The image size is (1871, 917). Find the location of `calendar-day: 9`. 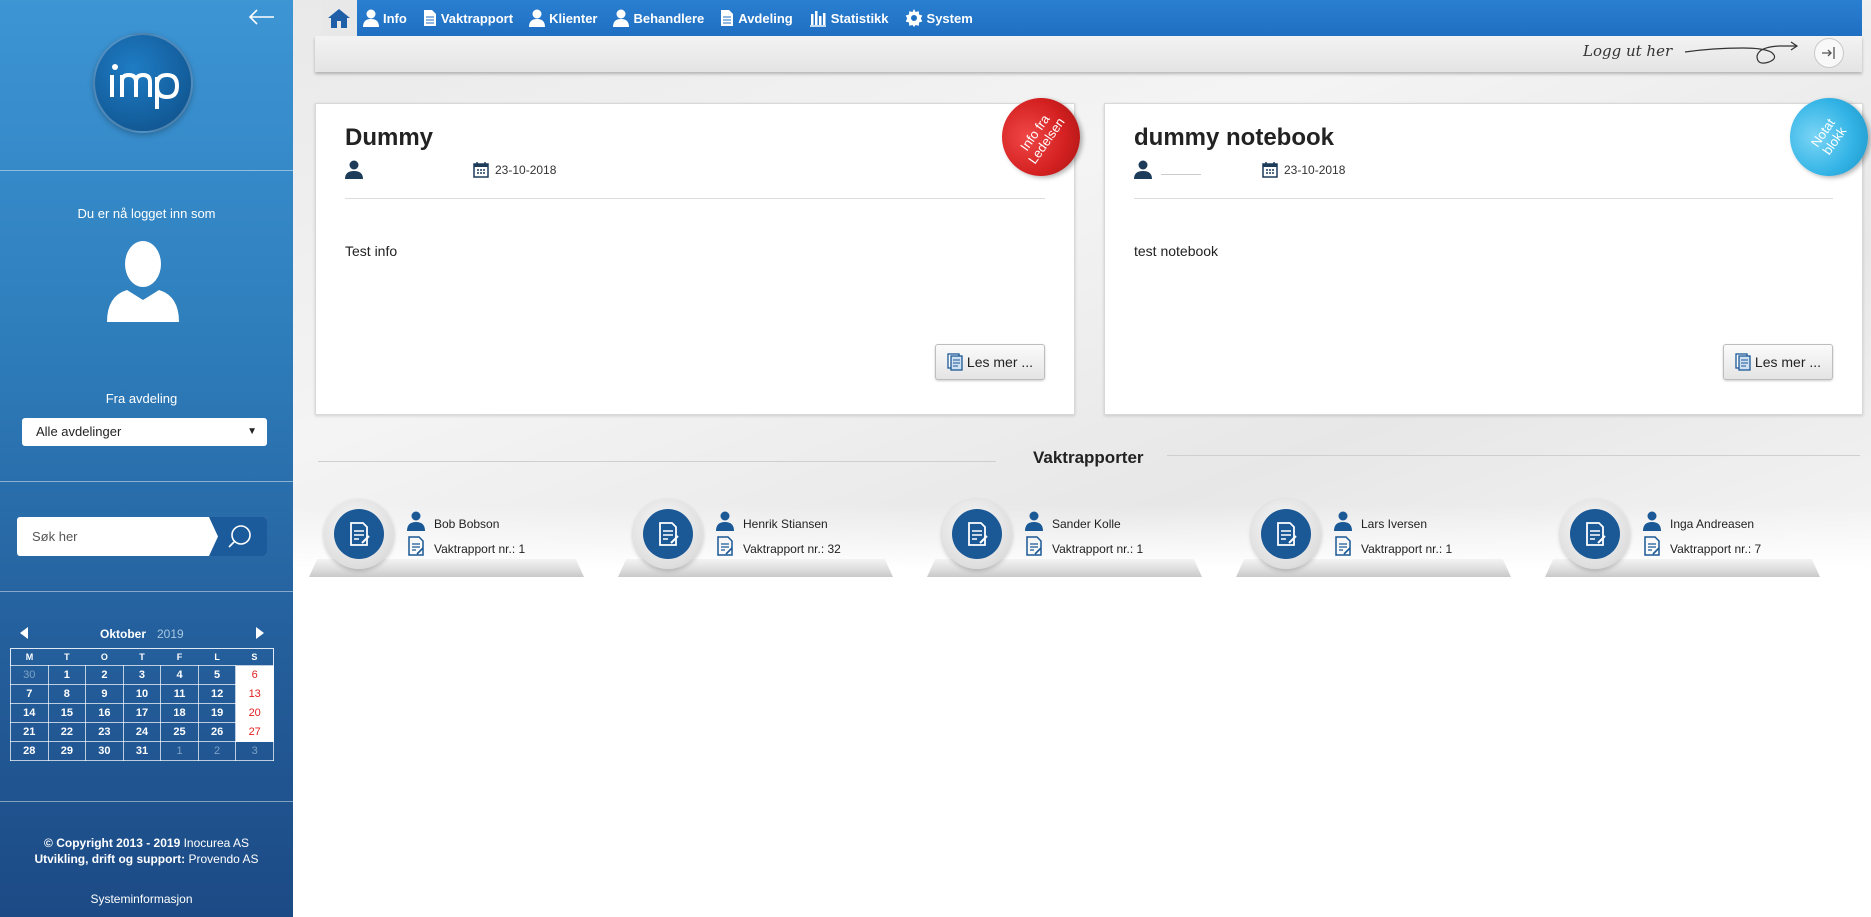

calendar-day: 9 is located at coordinates (104, 694).